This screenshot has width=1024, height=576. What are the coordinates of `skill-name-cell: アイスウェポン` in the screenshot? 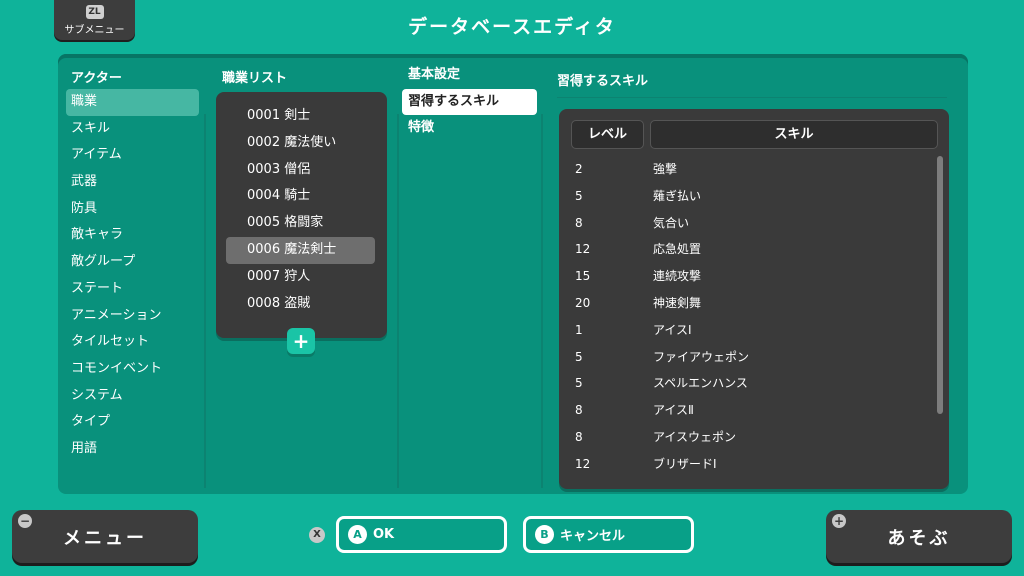 It's located at (695, 436).